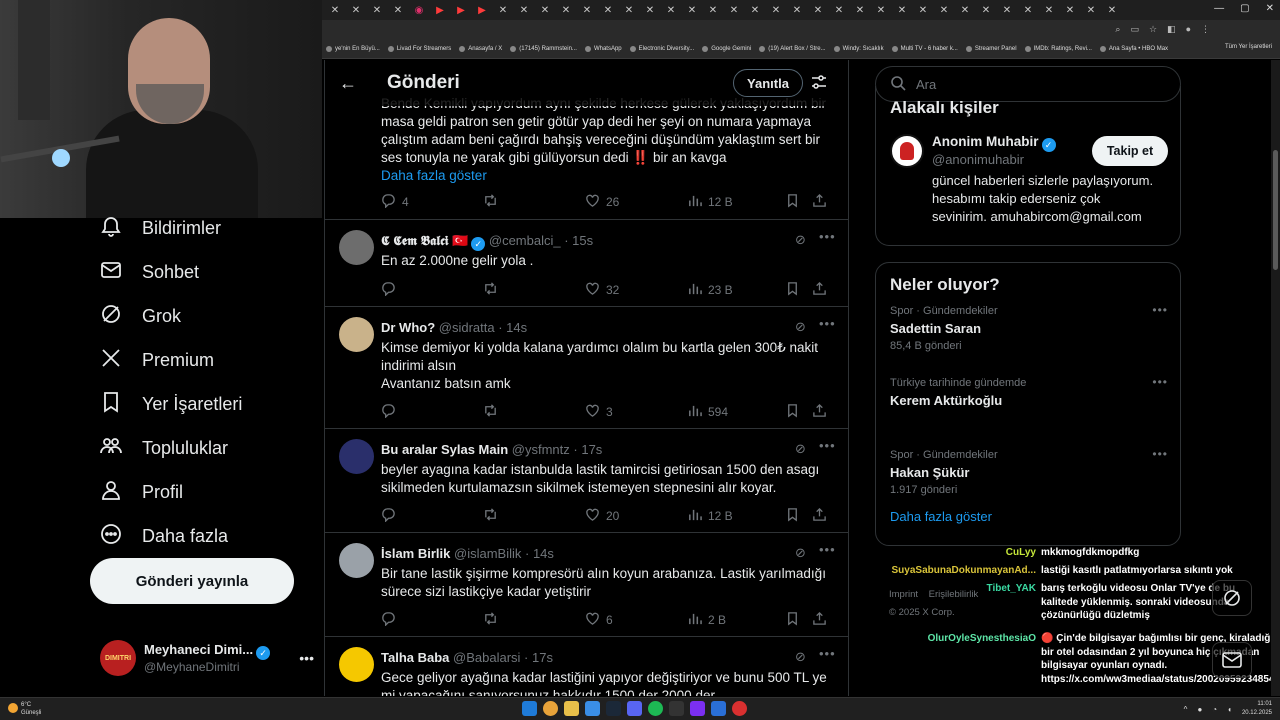 This screenshot has height=720, width=1280. What do you see at coordinates (205, 404) in the screenshot?
I see `nav-item-bookmark: Yer İşaretleri` at bounding box center [205, 404].